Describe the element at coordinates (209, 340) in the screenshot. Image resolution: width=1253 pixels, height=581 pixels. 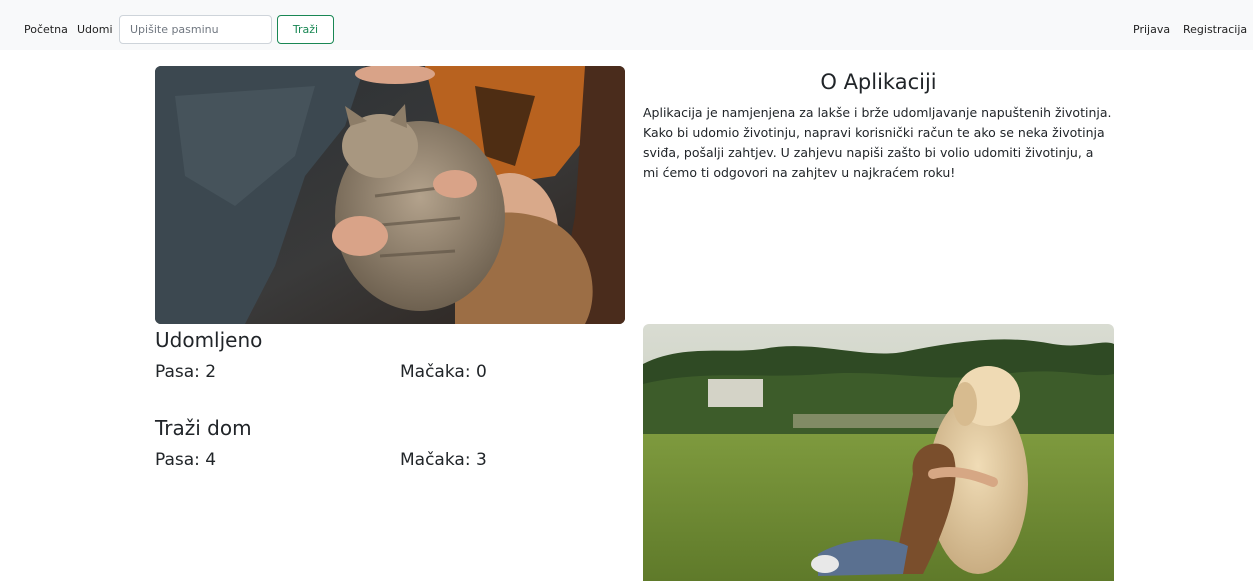
I see `adopted-heading: Udomljeno` at that location.